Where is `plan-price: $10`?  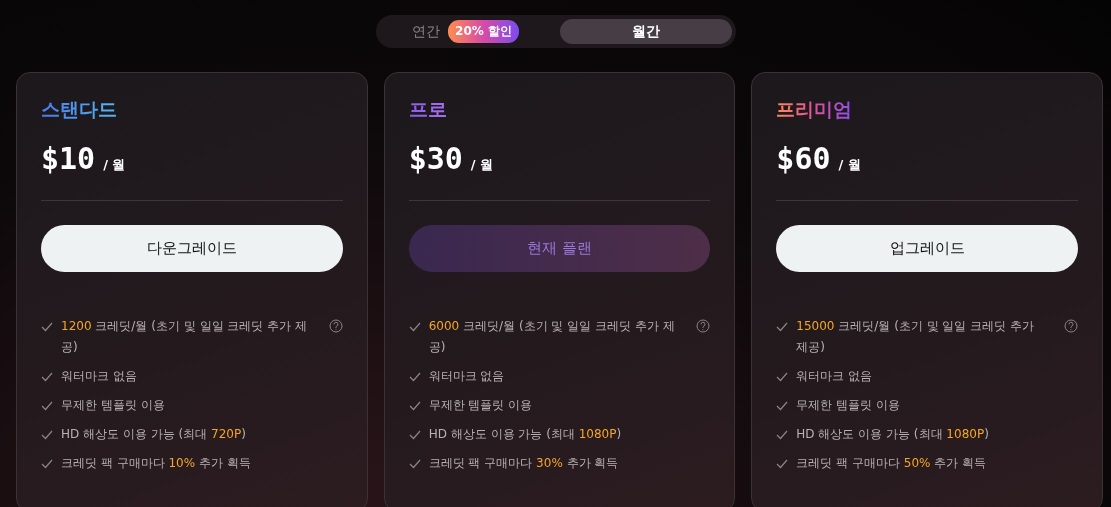 plan-price: $10 is located at coordinates (68, 158).